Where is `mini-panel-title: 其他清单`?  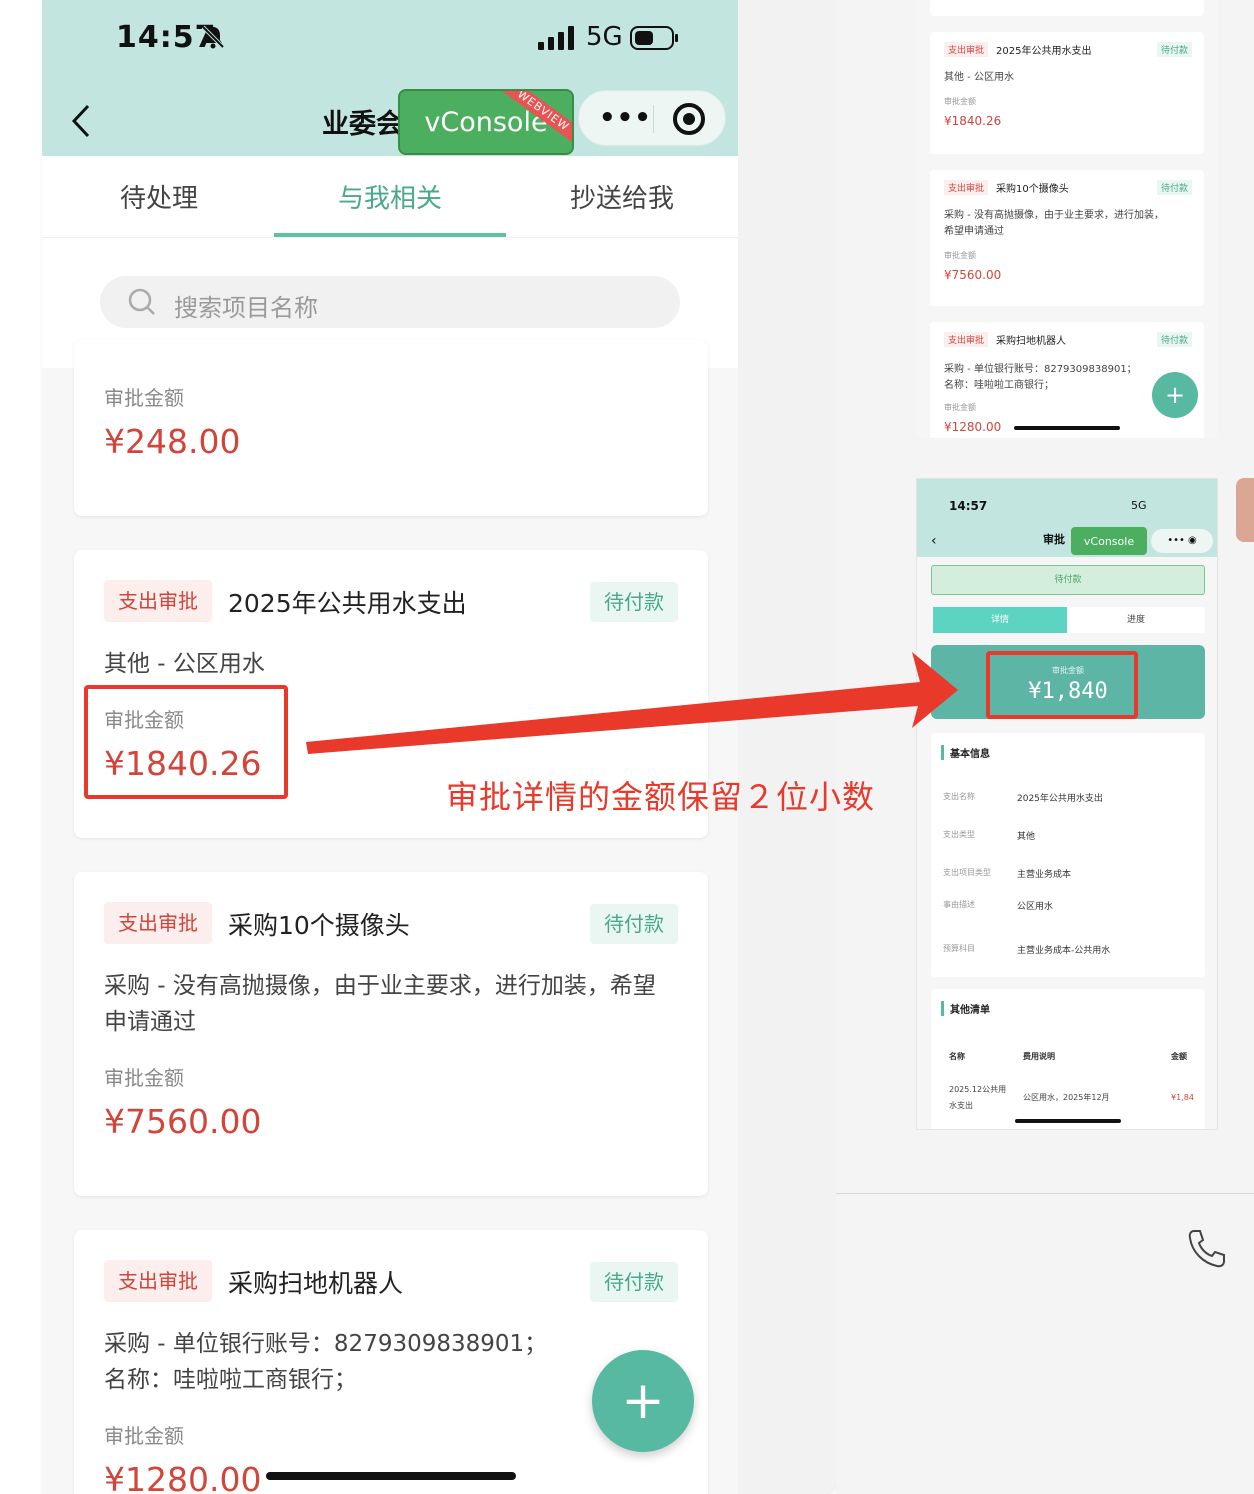 mini-panel-title: 其他清单 is located at coordinates (965, 1008).